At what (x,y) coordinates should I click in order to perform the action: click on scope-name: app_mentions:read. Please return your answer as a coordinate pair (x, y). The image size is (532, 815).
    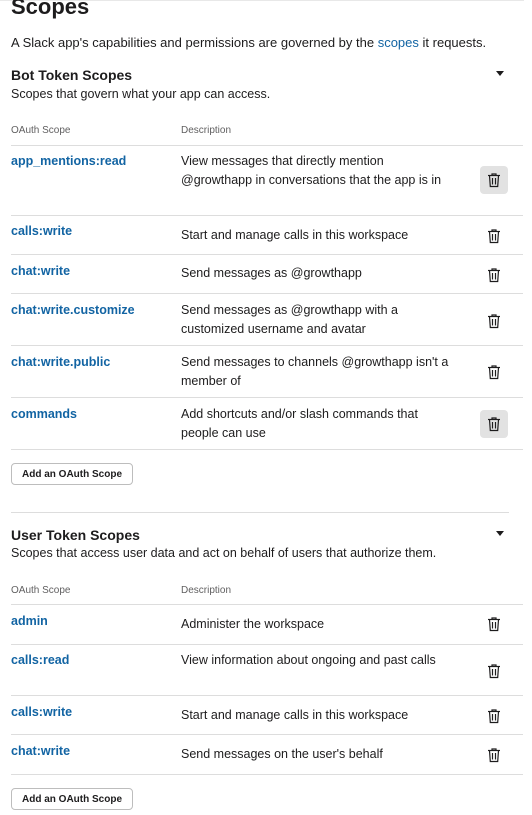
    Looking at the image, I should click on (68, 161).